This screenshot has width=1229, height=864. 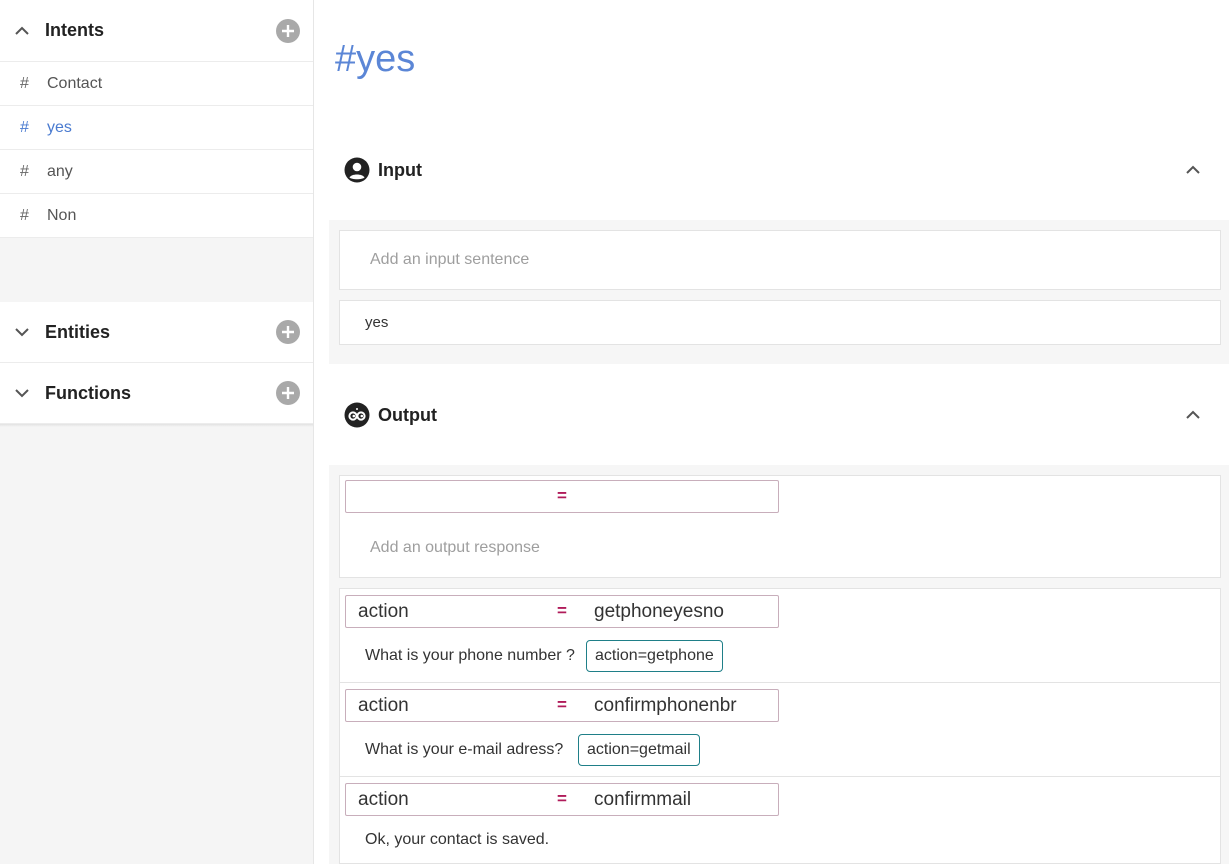 I want to click on bot-icon, so click(x=357, y=415).